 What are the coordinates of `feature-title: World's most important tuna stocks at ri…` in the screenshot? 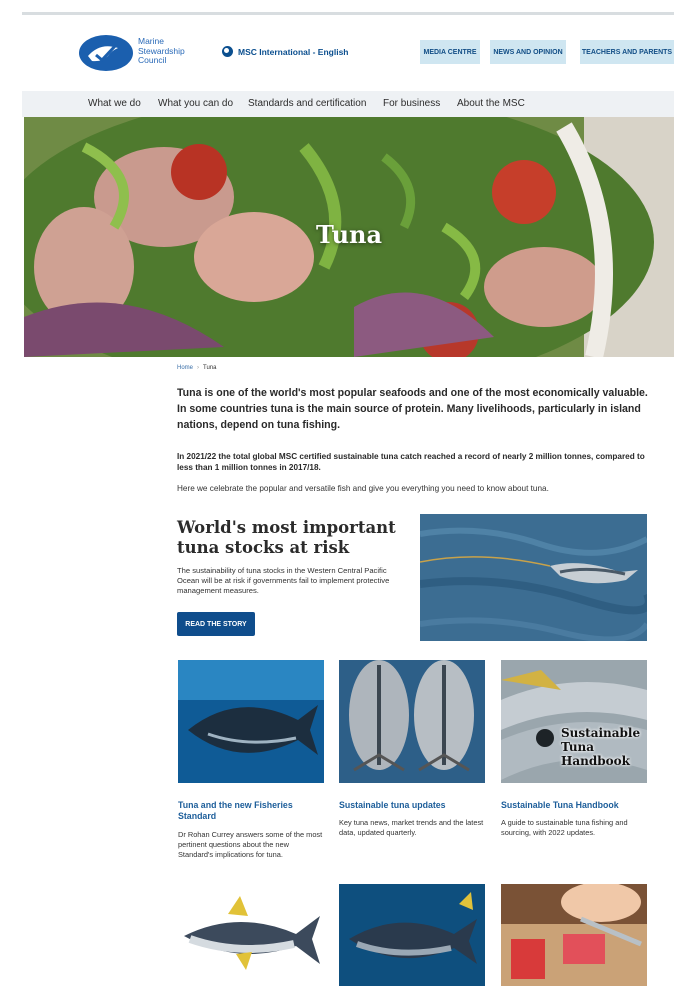 It's located at (286, 537).